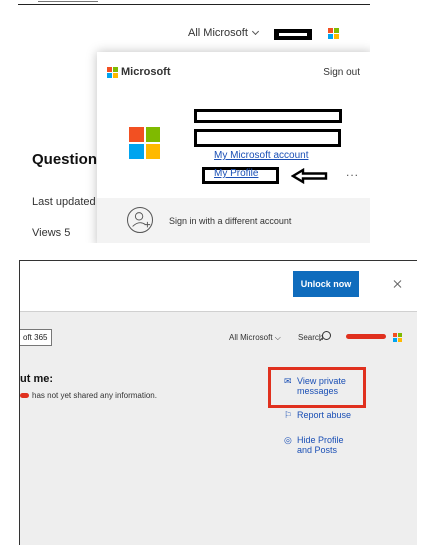 The height and width of the screenshot is (559, 428). Describe the element at coordinates (267, 138) in the screenshot. I see `redacted-email` at that location.